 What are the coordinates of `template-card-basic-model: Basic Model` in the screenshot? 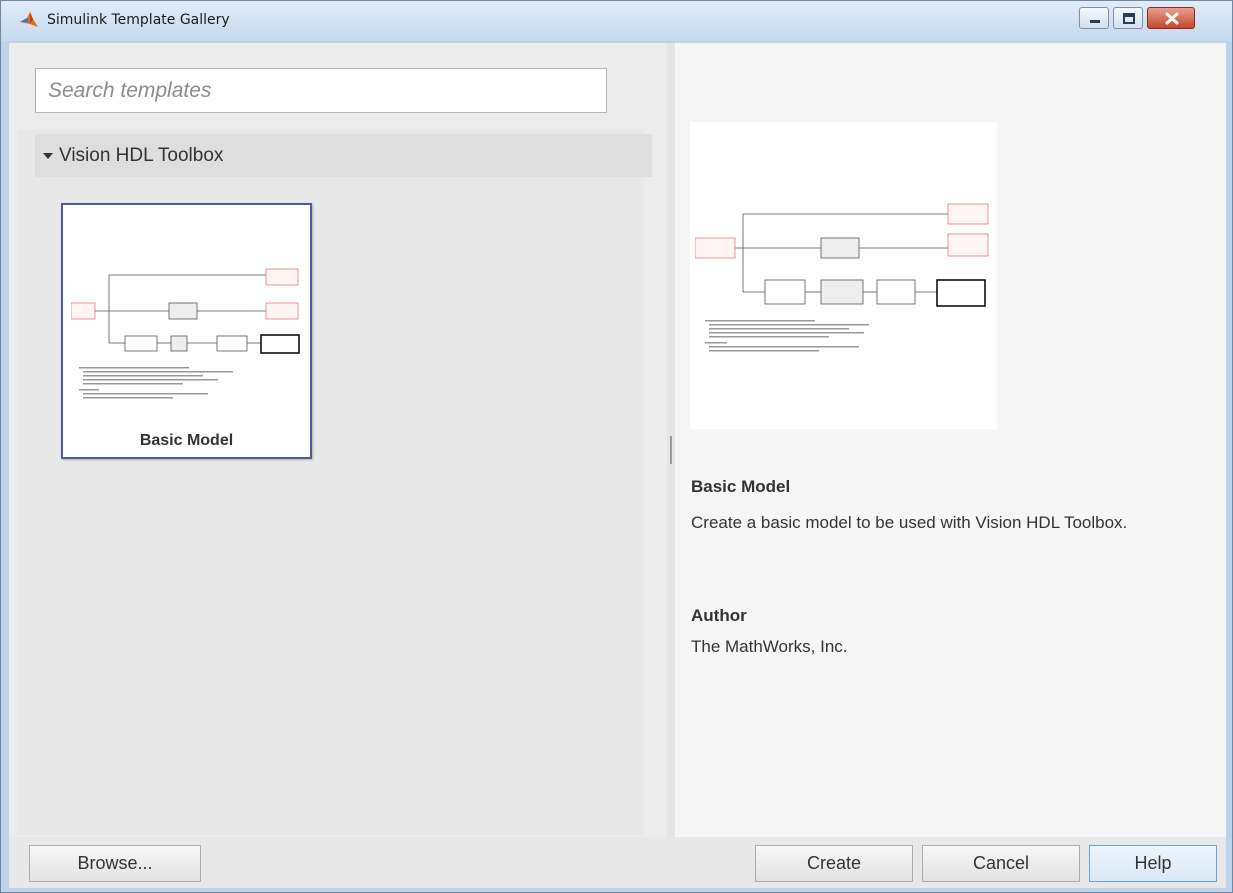 It's located at (186, 331).